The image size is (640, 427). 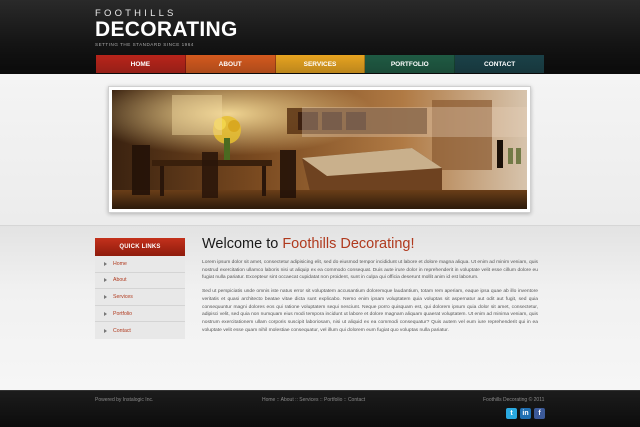 I want to click on nav-services: SERVICES, so click(x=320, y=64).